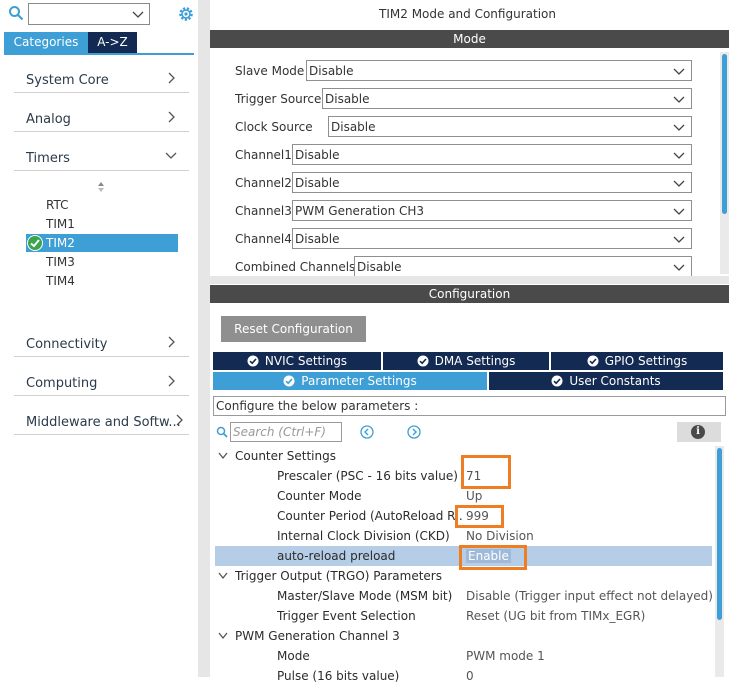  I want to click on param-label: Master/Slave Mode (MSM bit), so click(365, 596).